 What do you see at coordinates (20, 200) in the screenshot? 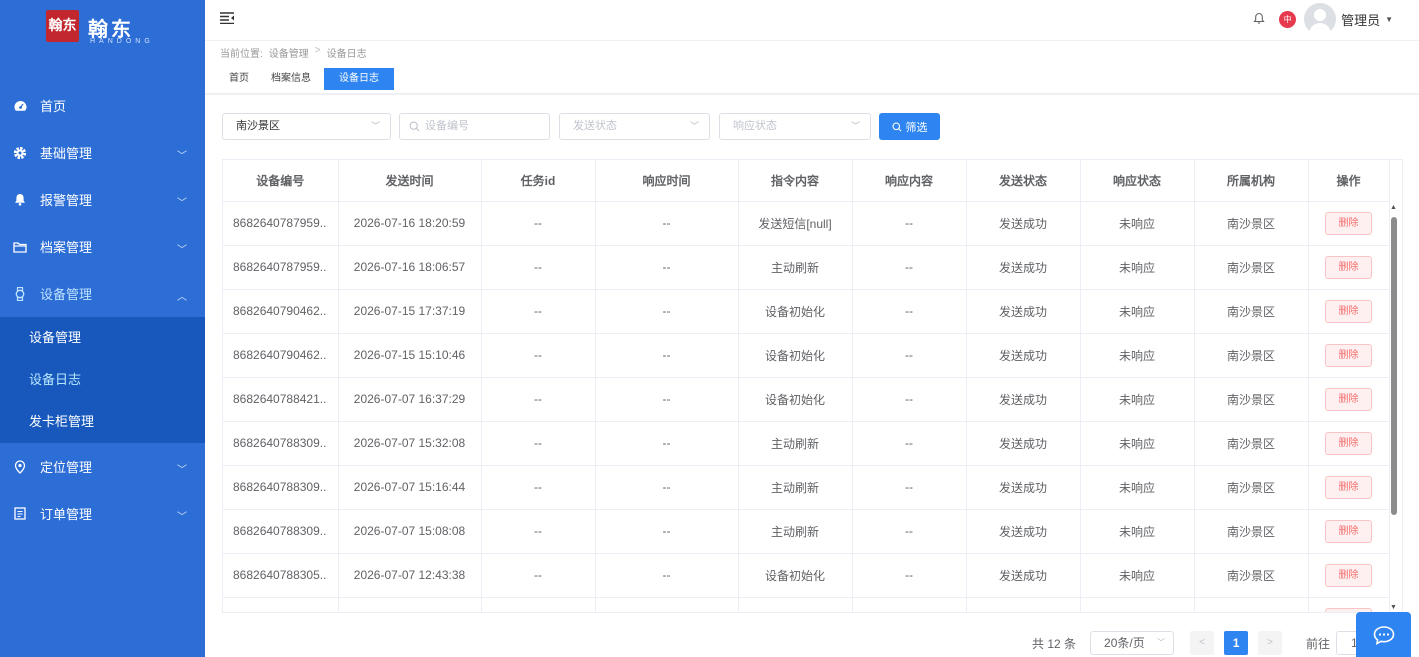
I see `bell-icon` at bounding box center [20, 200].